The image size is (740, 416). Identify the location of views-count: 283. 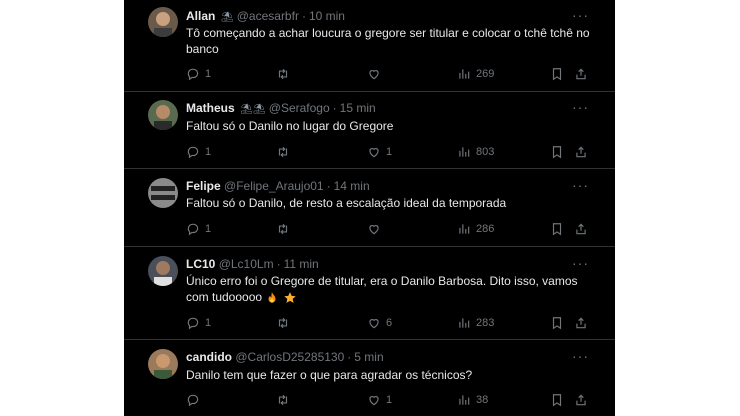
(485, 323).